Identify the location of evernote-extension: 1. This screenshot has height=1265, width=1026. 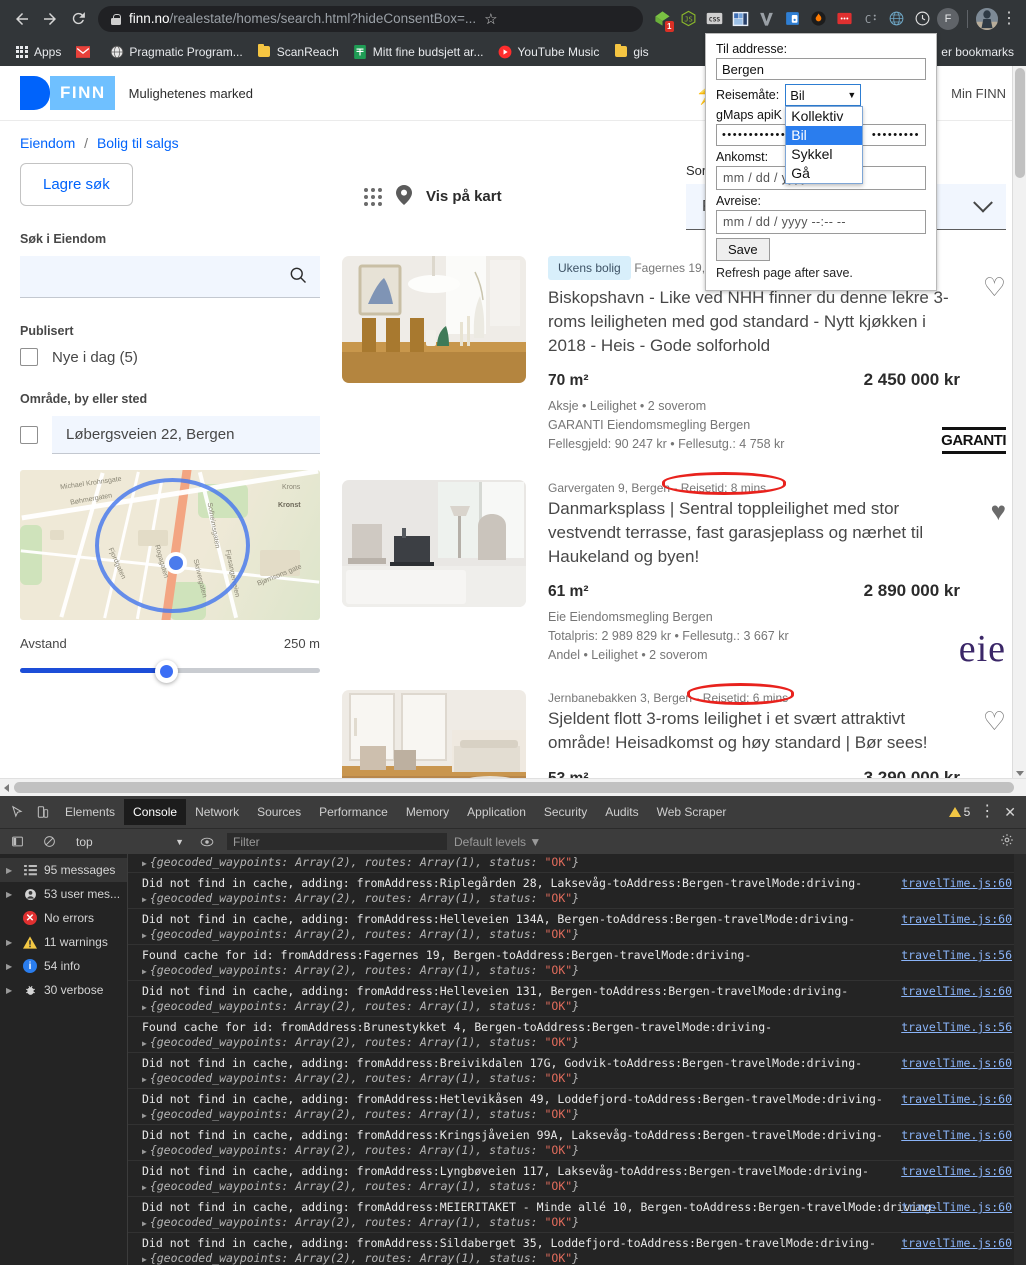
(662, 19).